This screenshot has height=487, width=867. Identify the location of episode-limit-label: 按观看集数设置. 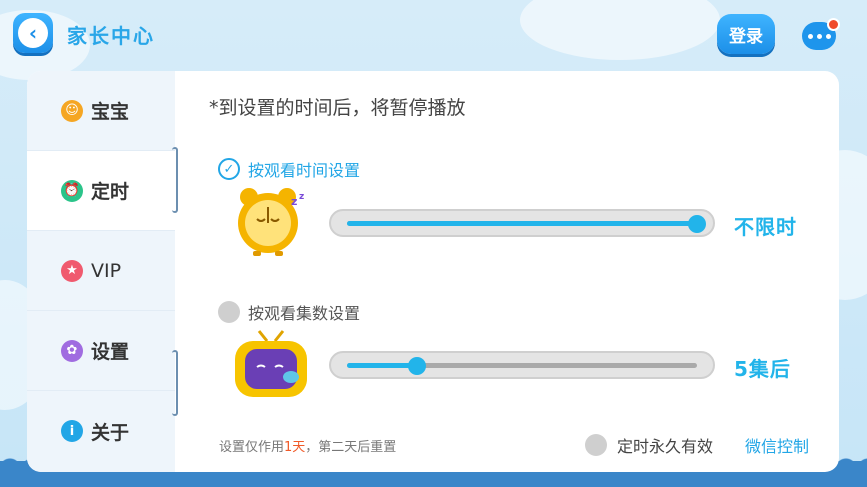
(304, 313).